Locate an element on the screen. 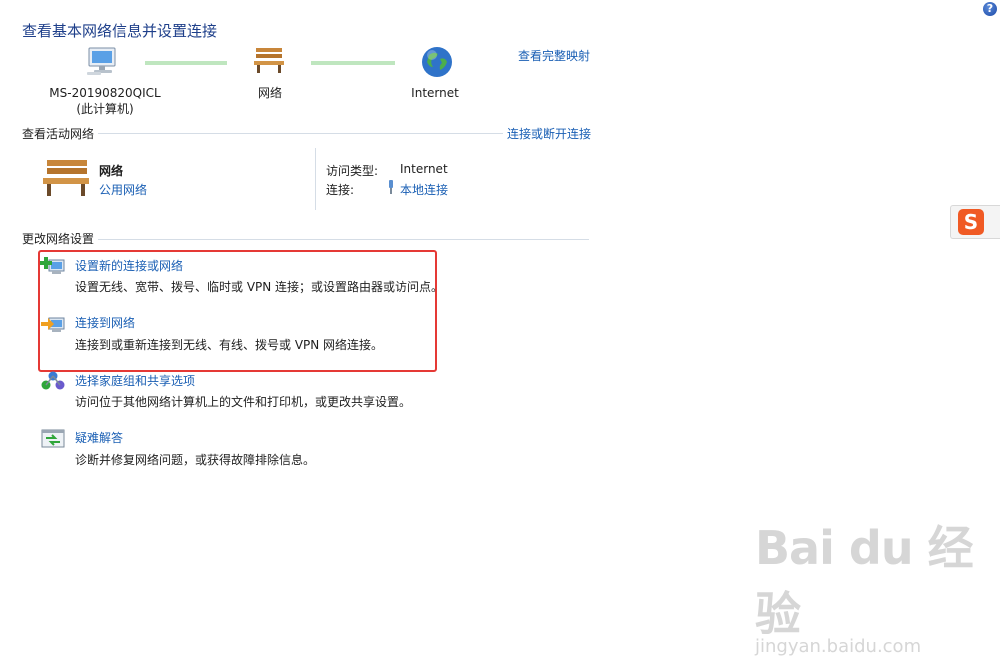 This screenshot has height=657, width=1000. local-connection-link: 本地连接 is located at coordinates (424, 189).